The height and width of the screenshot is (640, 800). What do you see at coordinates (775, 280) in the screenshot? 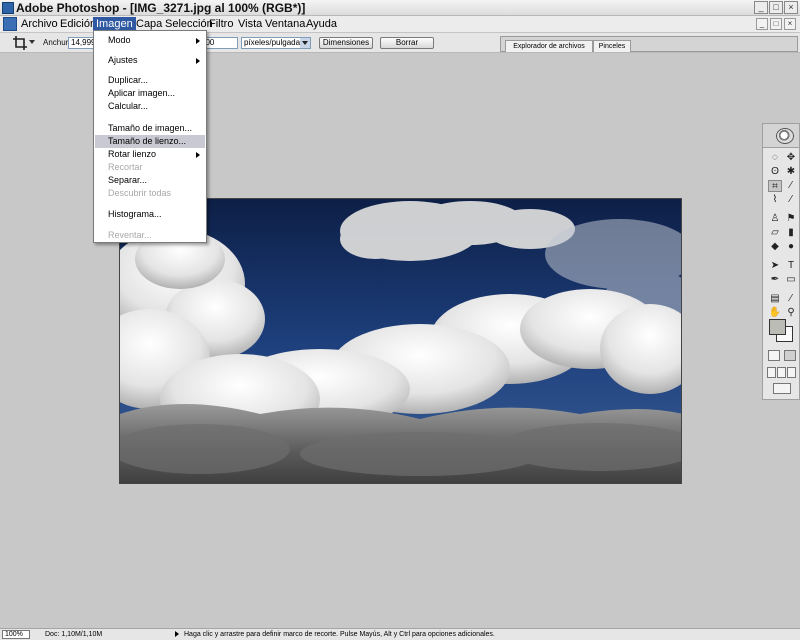
I see `pen-icon: ✒` at bounding box center [775, 280].